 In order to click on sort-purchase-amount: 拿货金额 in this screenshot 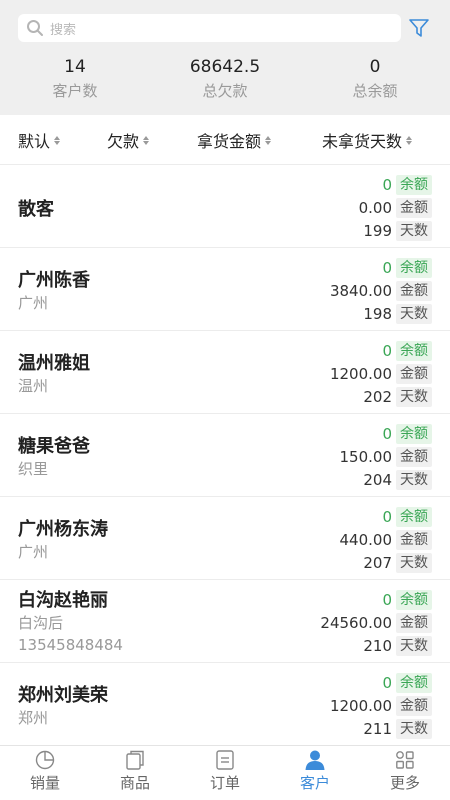, I will do `click(234, 140)`.